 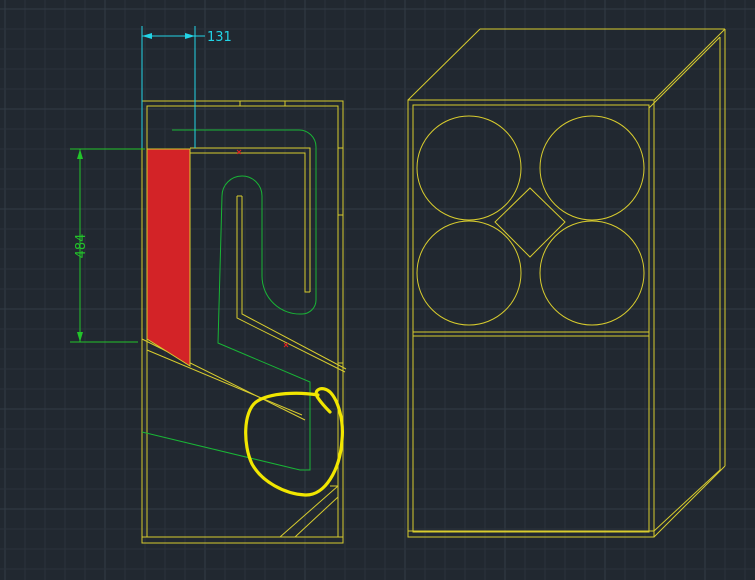 What do you see at coordinates (168, 257) in the screenshot?
I see `highlighted-panel` at bounding box center [168, 257].